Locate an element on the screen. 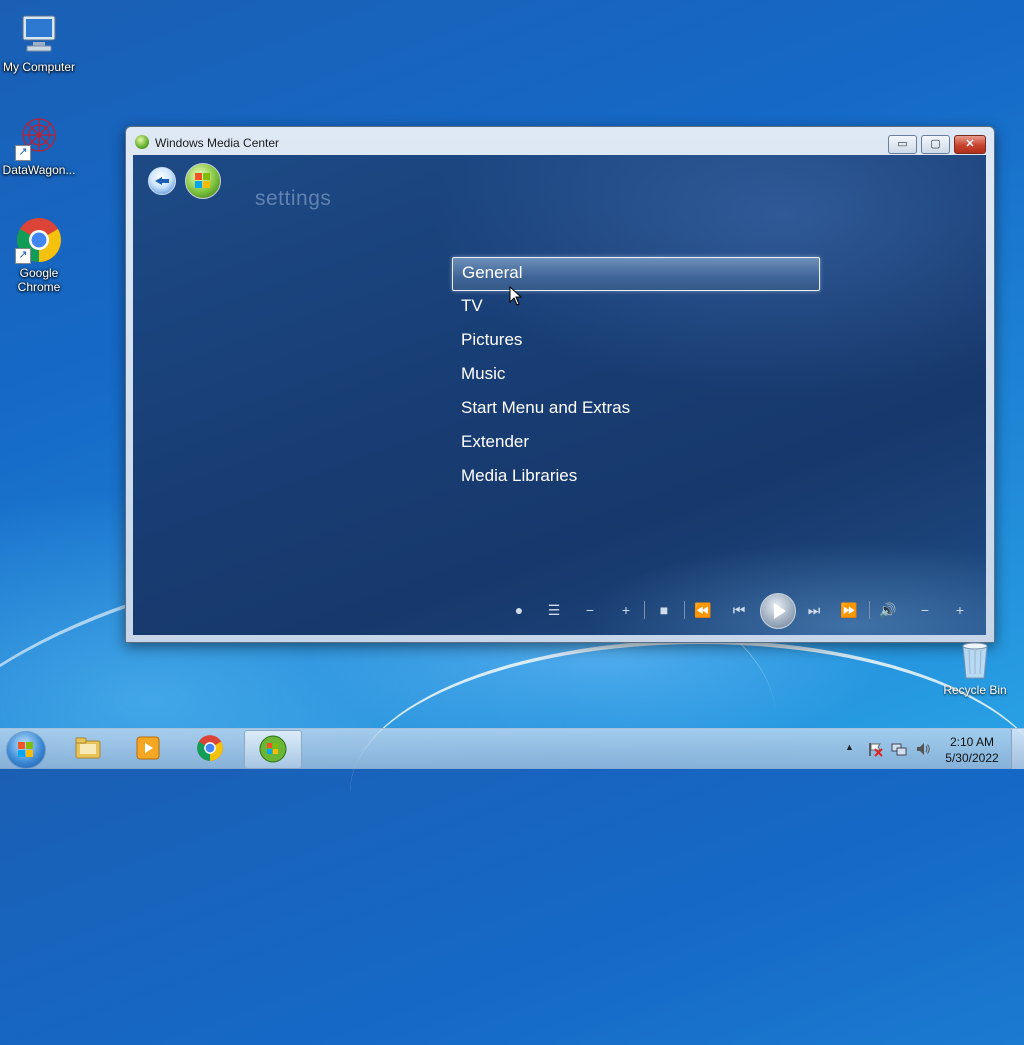 The image size is (1024, 1045). guide-button: ☰ is located at coordinates (554, 610).